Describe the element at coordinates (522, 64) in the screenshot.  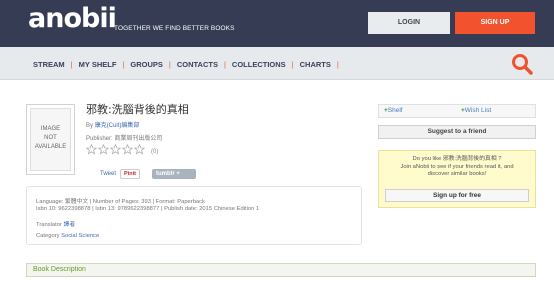
I see `search-icon` at that location.